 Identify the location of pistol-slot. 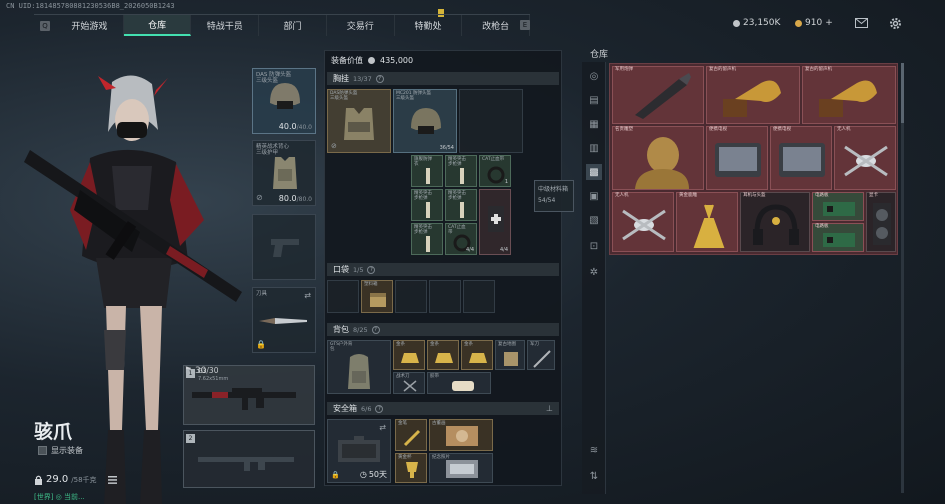
(284, 247).